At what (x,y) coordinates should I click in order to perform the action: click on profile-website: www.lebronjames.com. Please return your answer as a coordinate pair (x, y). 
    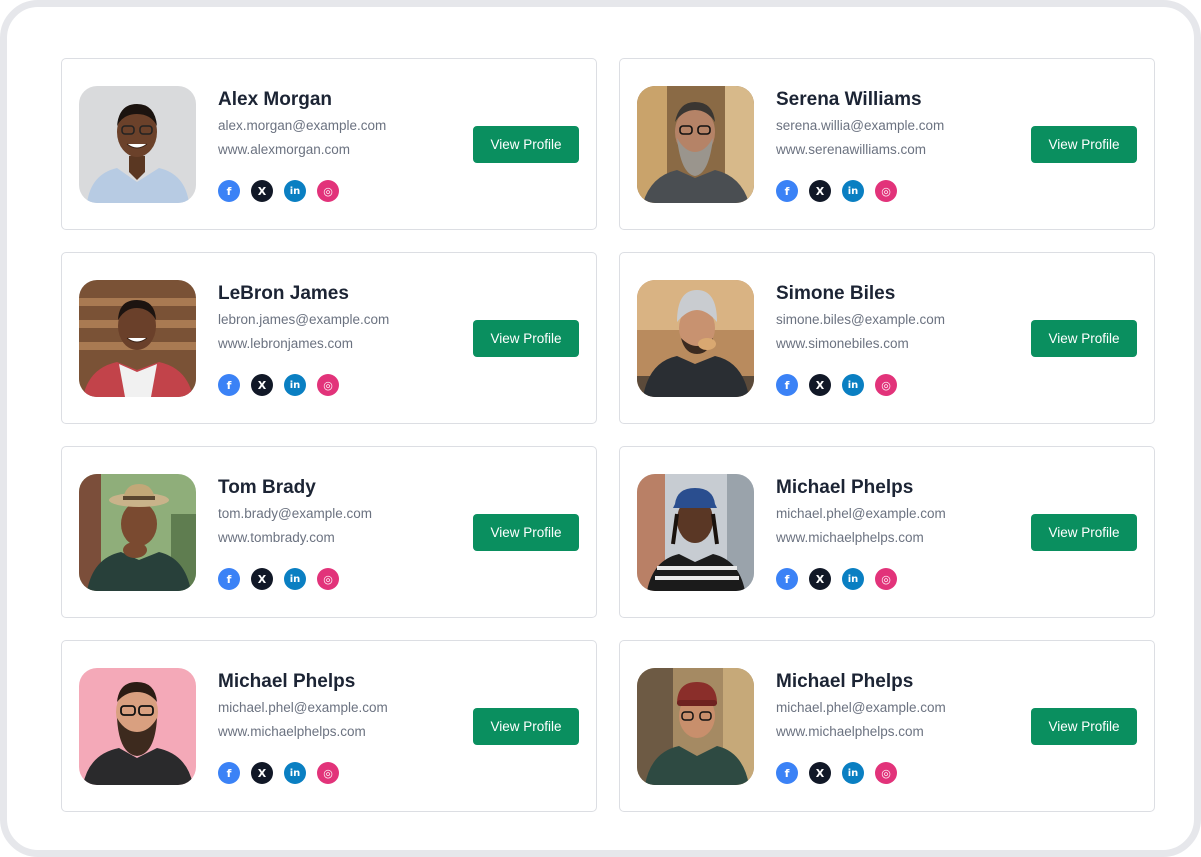
    Looking at the image, I should click on (286, 343).